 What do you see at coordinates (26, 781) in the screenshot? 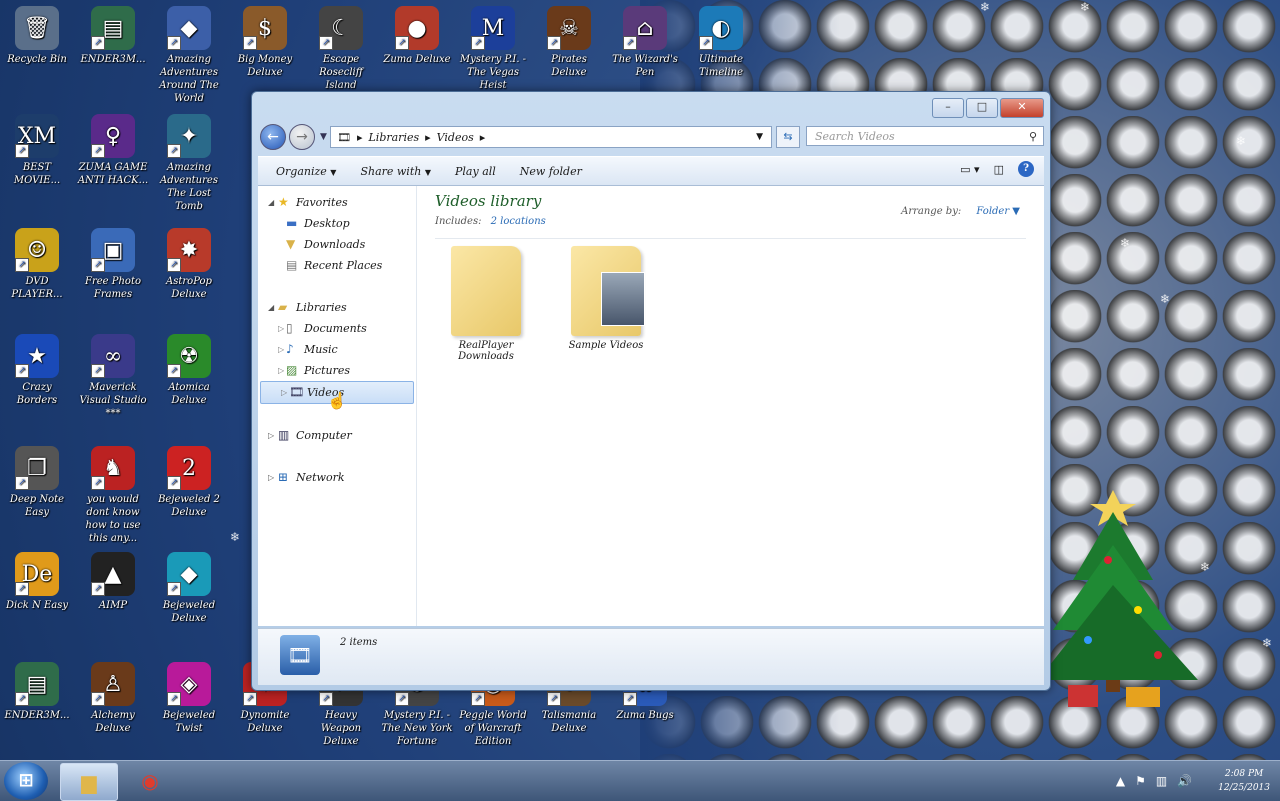
I see `start-button: ⊞` at bounding box center [26, 781].